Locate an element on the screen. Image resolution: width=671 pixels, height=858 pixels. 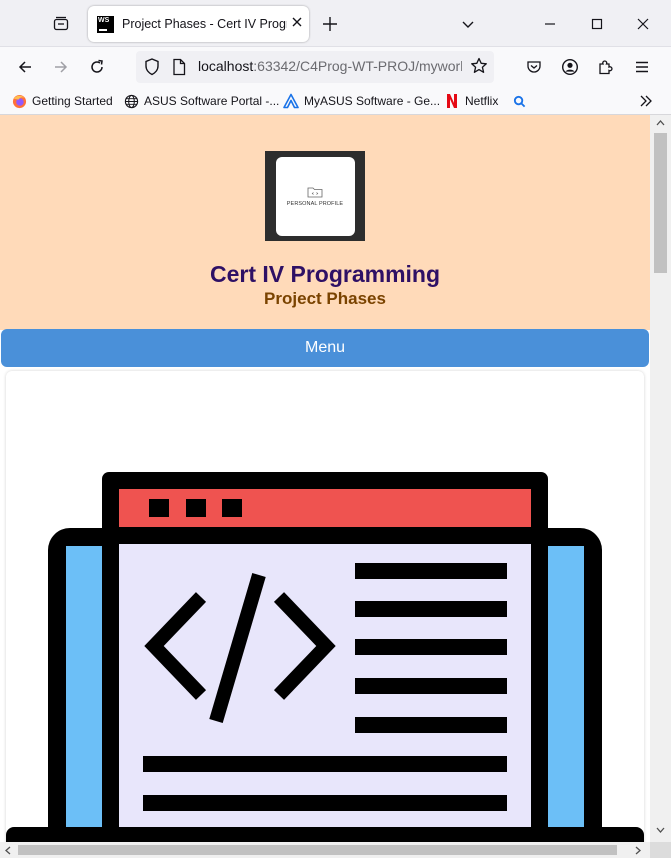
bookmarks-overflow-button is located at coordinates (646, 101).